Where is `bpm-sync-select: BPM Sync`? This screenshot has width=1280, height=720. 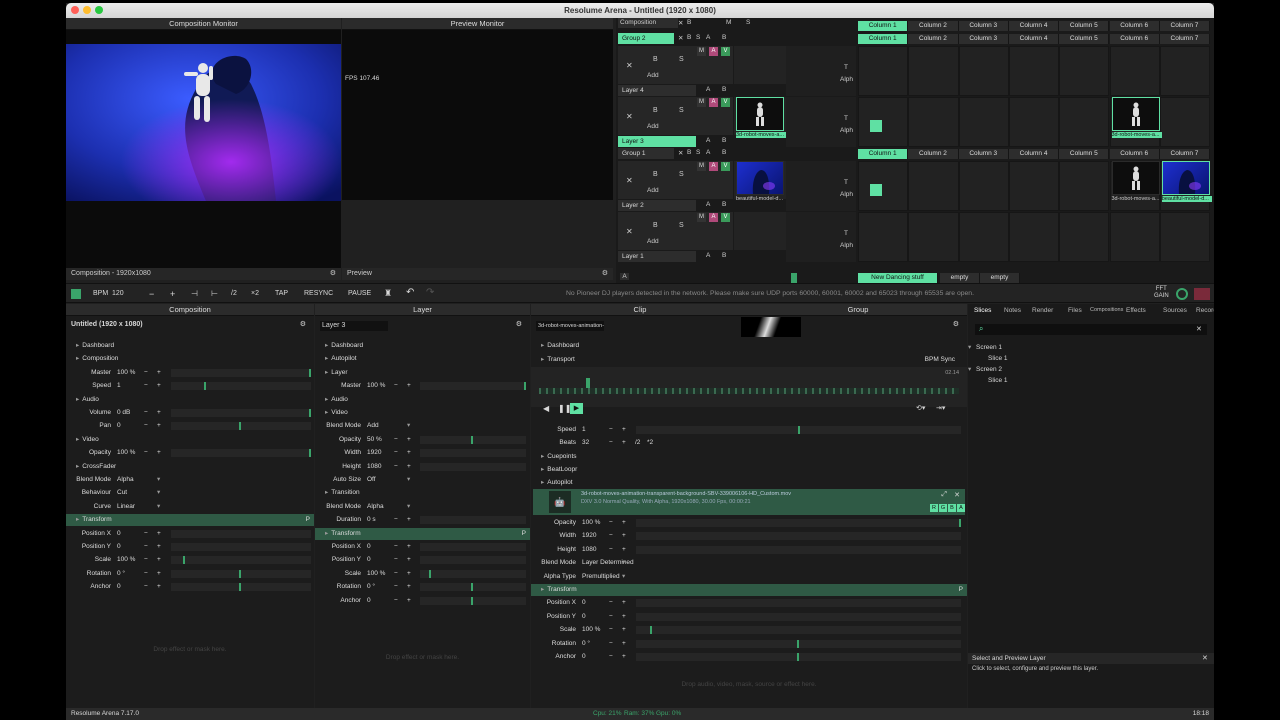 bpm-sync-select: BPM Sync is located at coordinates (940, 360).